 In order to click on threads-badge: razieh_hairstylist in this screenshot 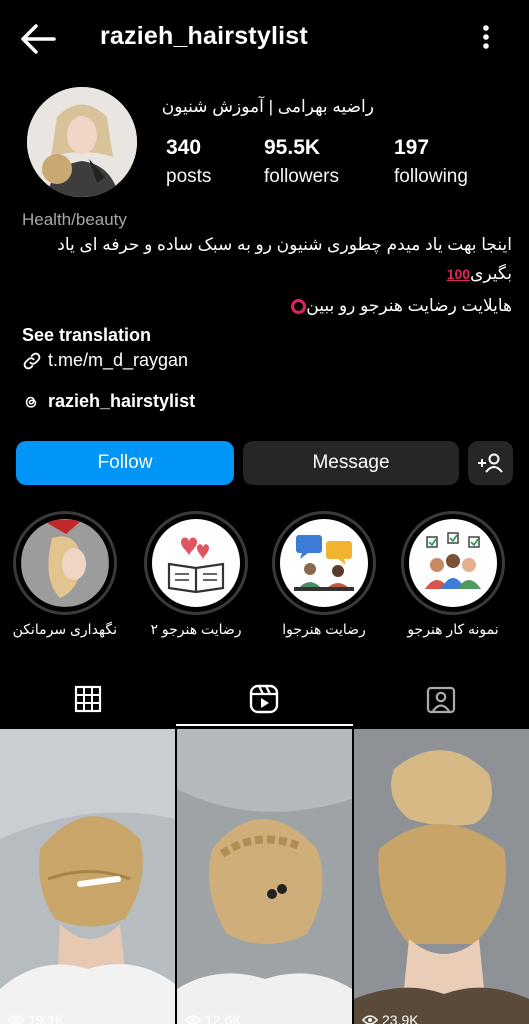, I will do `click(108, 401)`.